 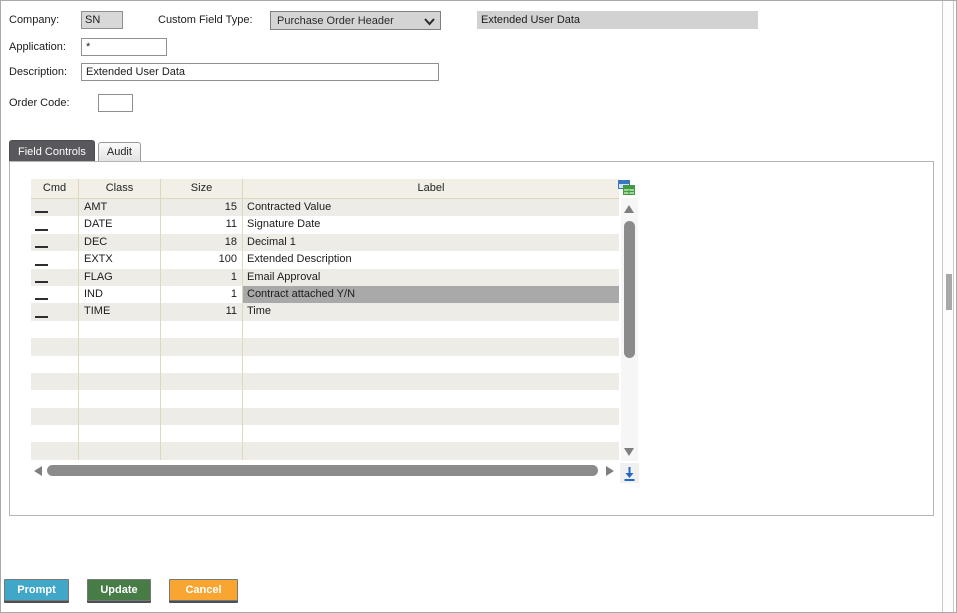 I want to click on cell-size: 100, so click(x=202, y=260).